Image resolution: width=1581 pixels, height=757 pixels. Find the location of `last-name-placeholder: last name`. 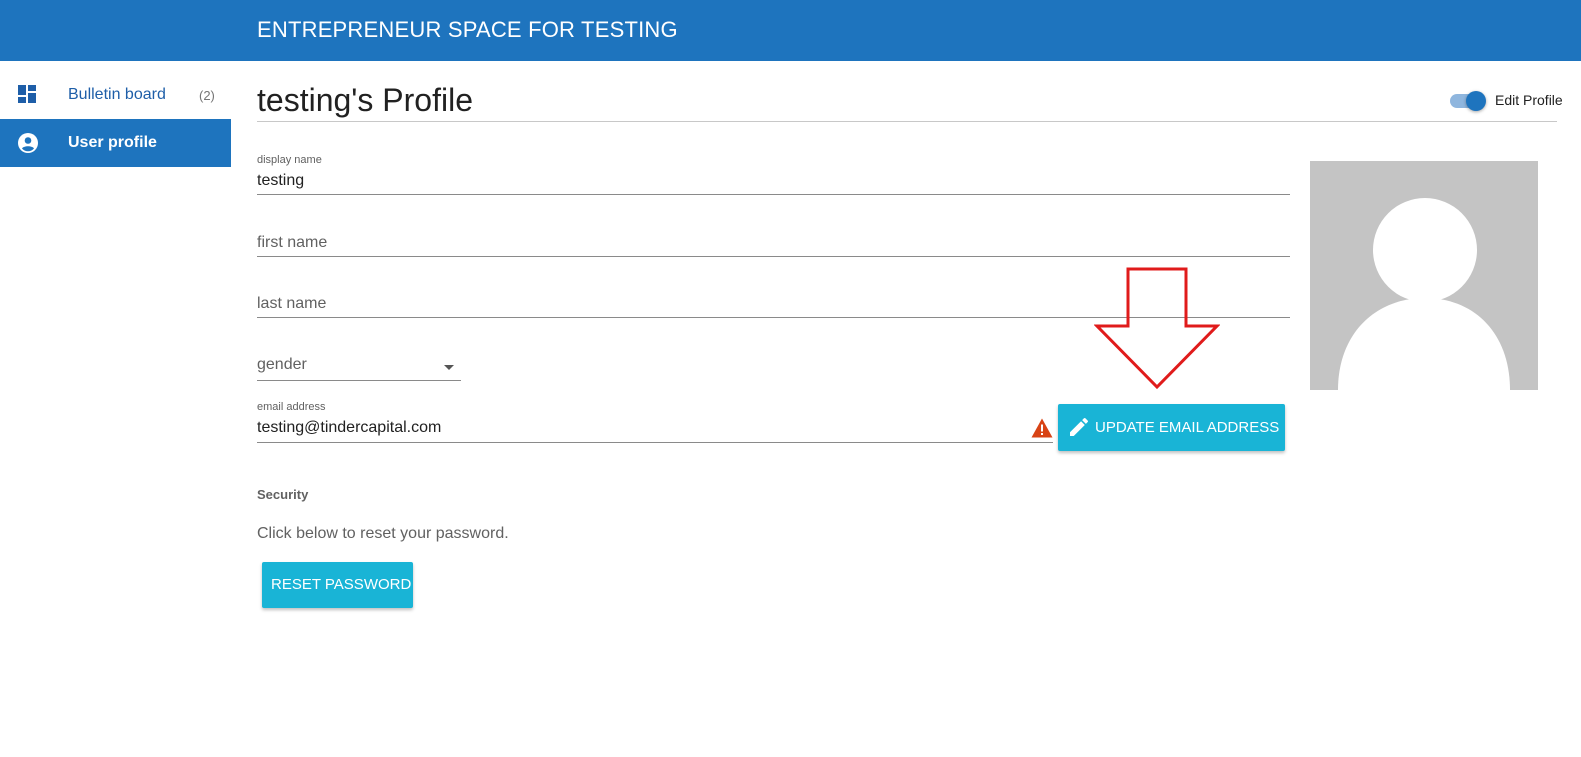

last-name-placeholder: last name is located at coordinates (292, 303).